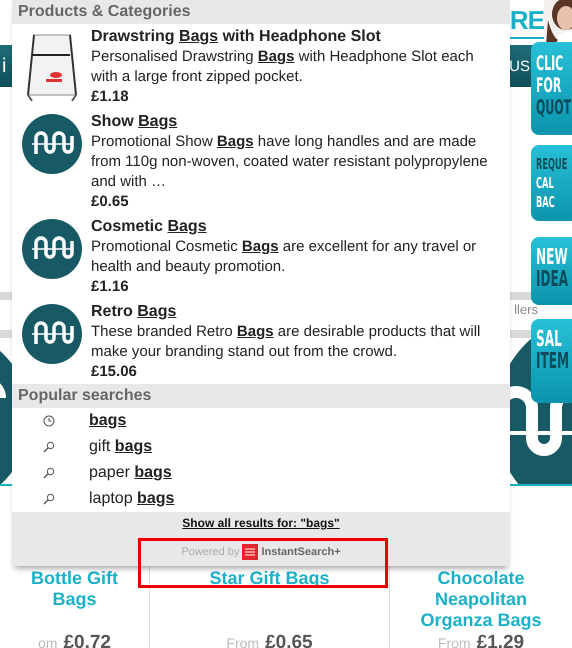 This screenshot has height=648, width=572. What do you see at coordinates (261, 12) in the screenshot?
I see `section-heading: Products & Categories` at bounding box center [261, 12].